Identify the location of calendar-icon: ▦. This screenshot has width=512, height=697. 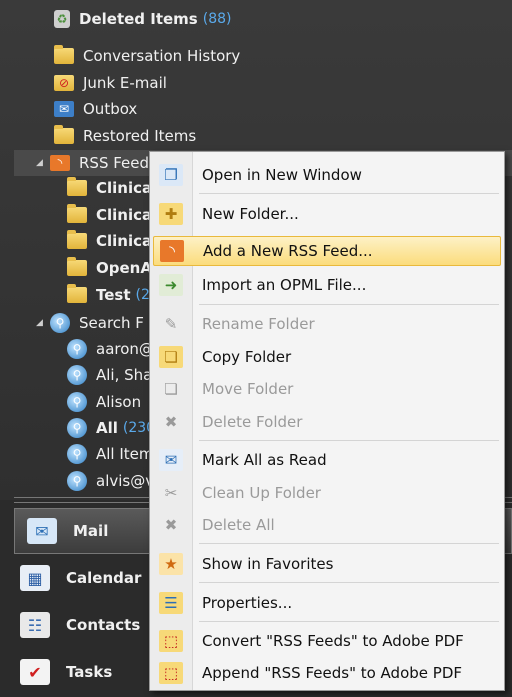
(35, 578).